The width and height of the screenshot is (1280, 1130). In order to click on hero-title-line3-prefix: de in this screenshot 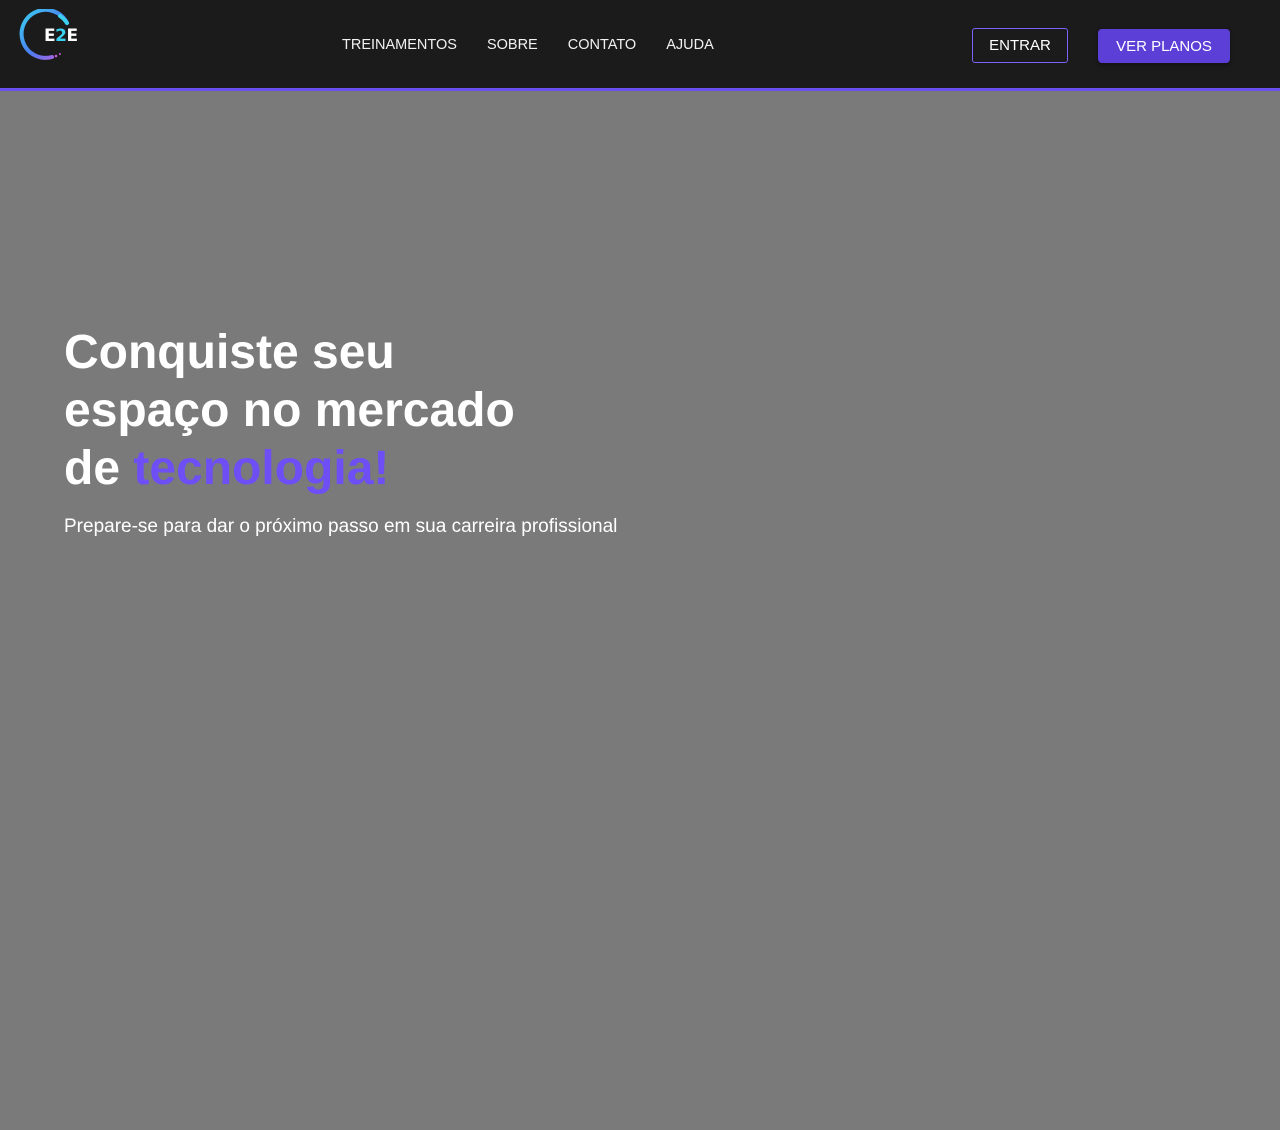, I will do `click(99, 468)`.